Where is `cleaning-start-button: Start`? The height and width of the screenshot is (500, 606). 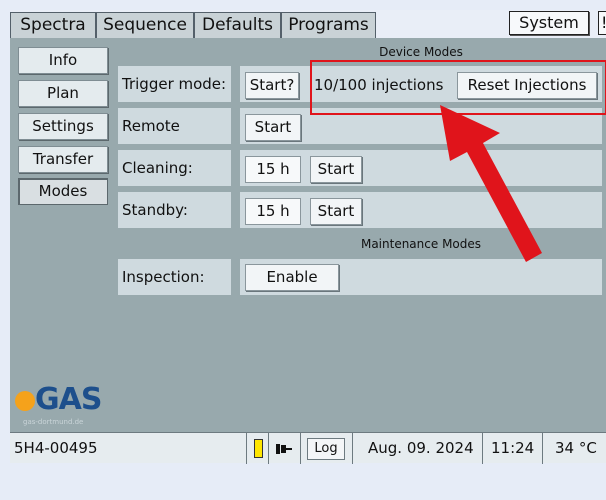 cleaning-start-button: Start is located at coordinates (336, 169).